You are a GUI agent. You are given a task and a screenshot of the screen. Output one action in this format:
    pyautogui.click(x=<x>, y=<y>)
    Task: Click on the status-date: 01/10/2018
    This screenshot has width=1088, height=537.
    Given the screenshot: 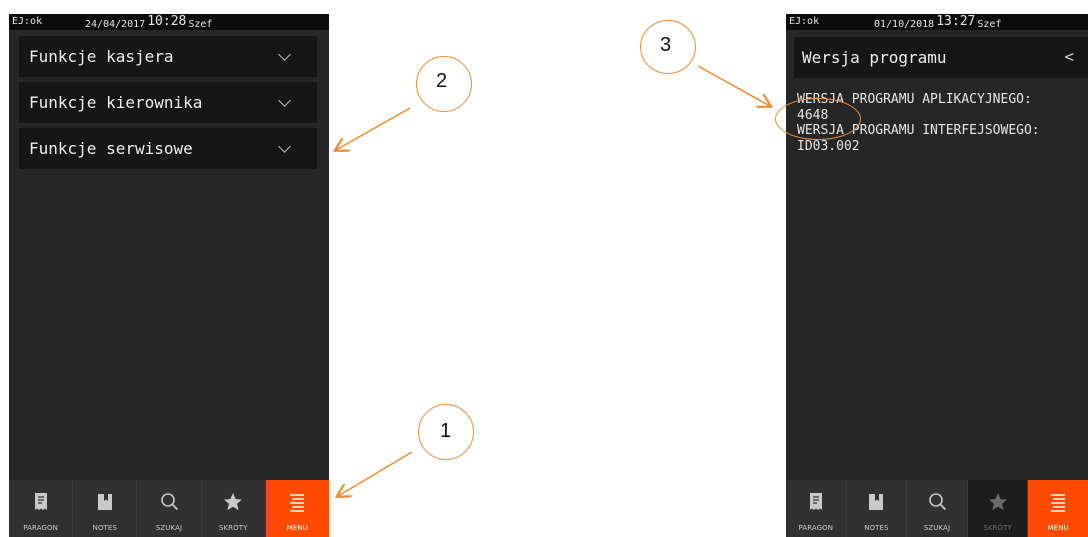 What is the action you would take?
    pyautogui.click(x=904, y=24)
    